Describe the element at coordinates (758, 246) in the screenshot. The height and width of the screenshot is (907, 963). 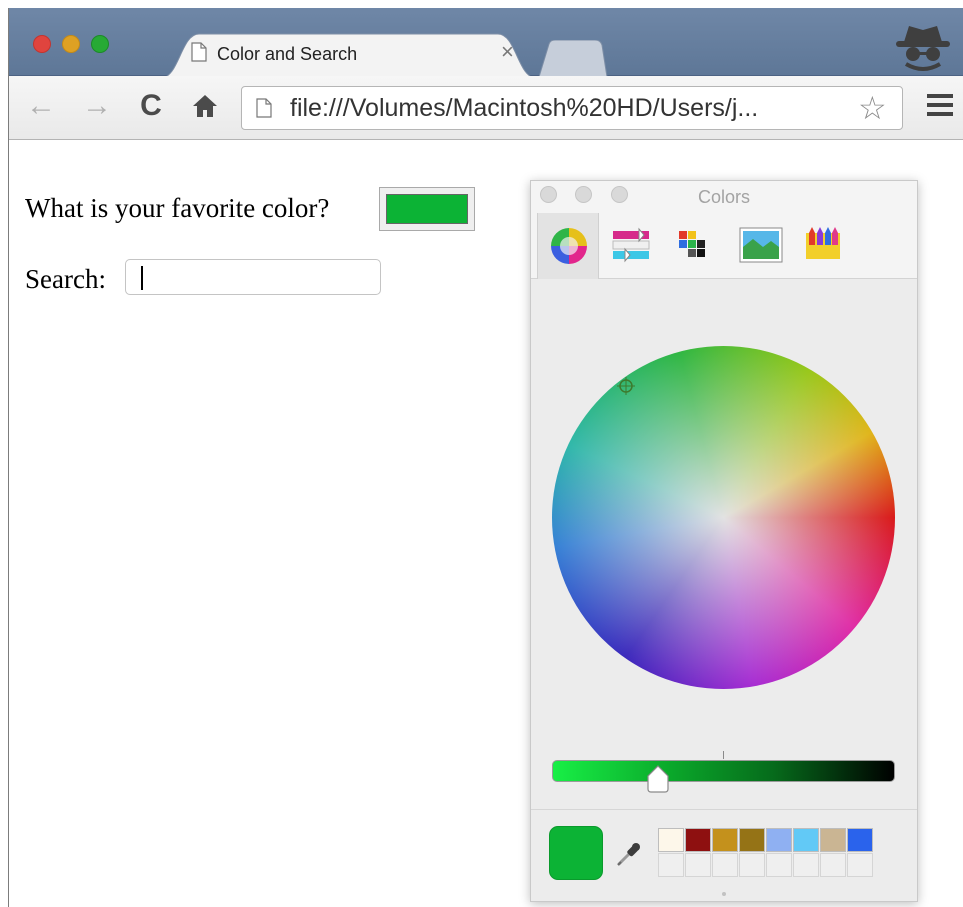
I see `image-palettes-mode-icon` at that location.